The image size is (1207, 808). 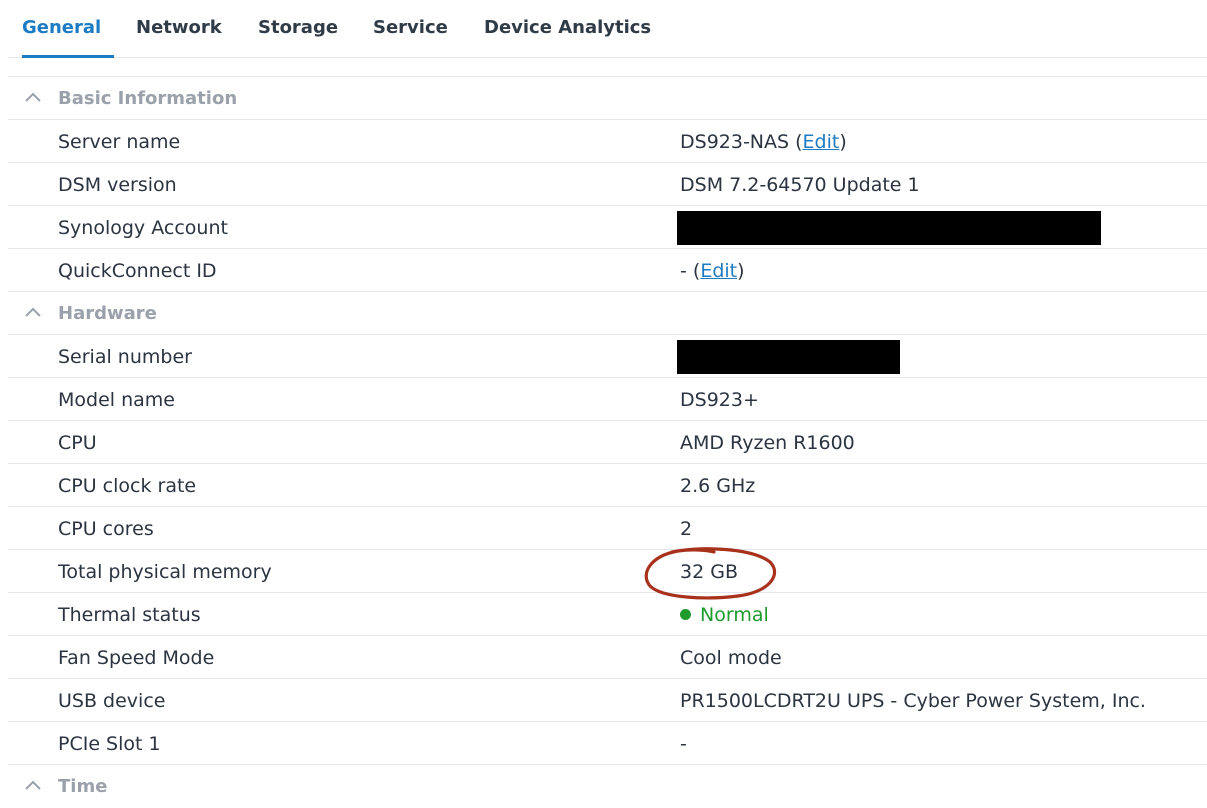 I want to click on tab-device-analytics: Device Analytics, so click(x=567, y=27).